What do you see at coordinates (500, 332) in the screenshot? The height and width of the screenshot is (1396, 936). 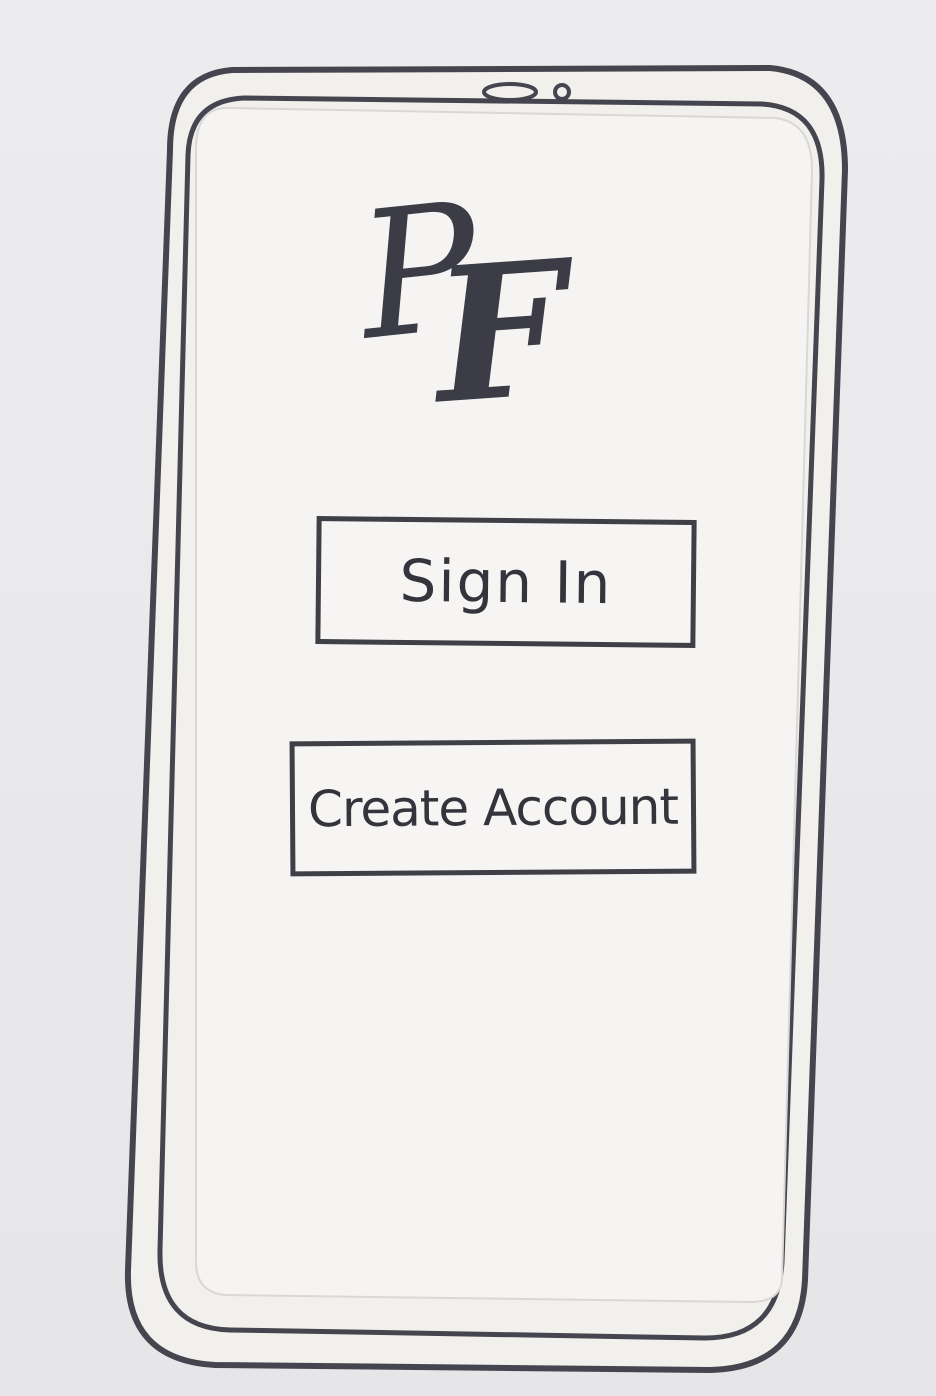 I see `logo-letter-f: F` at bounding box center [500, 332].